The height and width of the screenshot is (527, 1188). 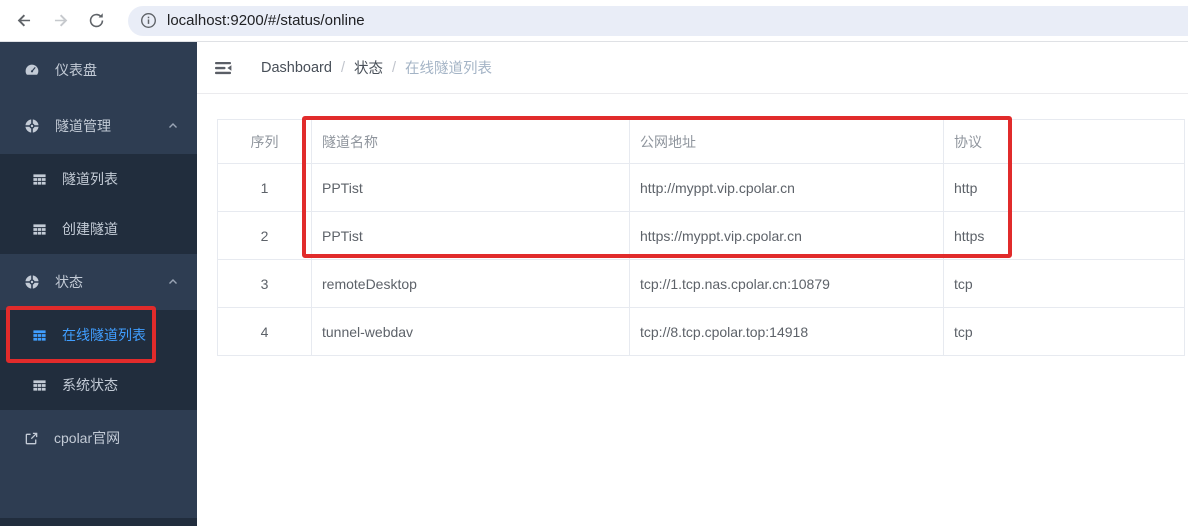 I want to click on table-row: 1 PPTist http://myppt.vip.cpolar.cn http, so click(x=701, y=187).